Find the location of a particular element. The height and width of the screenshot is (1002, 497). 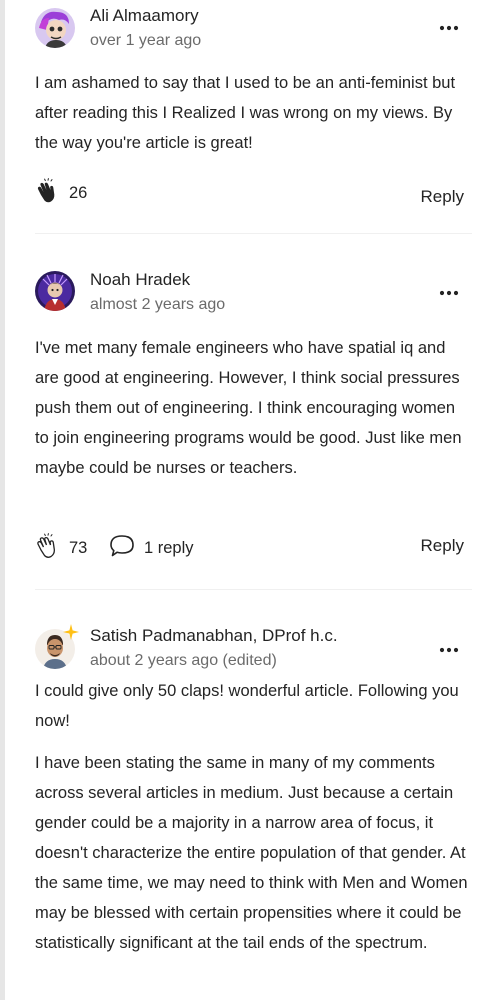

member-badge-icon is located at coordinates (71, 632).